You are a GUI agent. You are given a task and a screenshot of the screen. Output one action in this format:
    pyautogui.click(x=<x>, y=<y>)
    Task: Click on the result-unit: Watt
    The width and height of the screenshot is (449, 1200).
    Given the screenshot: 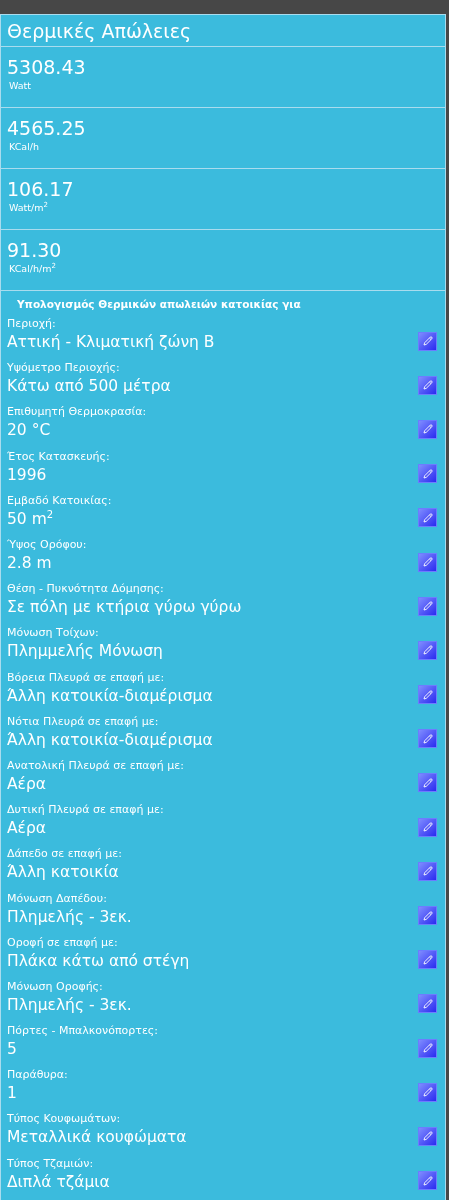 What is the action you would take?
    pyautogui.click(x=20, y=85)
    